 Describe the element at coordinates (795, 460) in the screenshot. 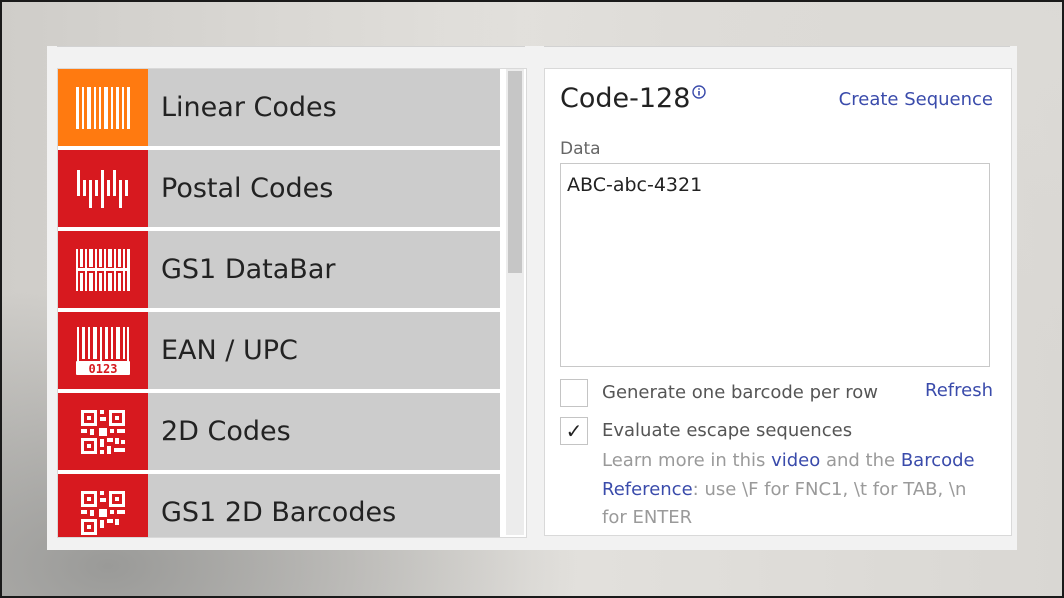

I see `video-link: video` at that location.